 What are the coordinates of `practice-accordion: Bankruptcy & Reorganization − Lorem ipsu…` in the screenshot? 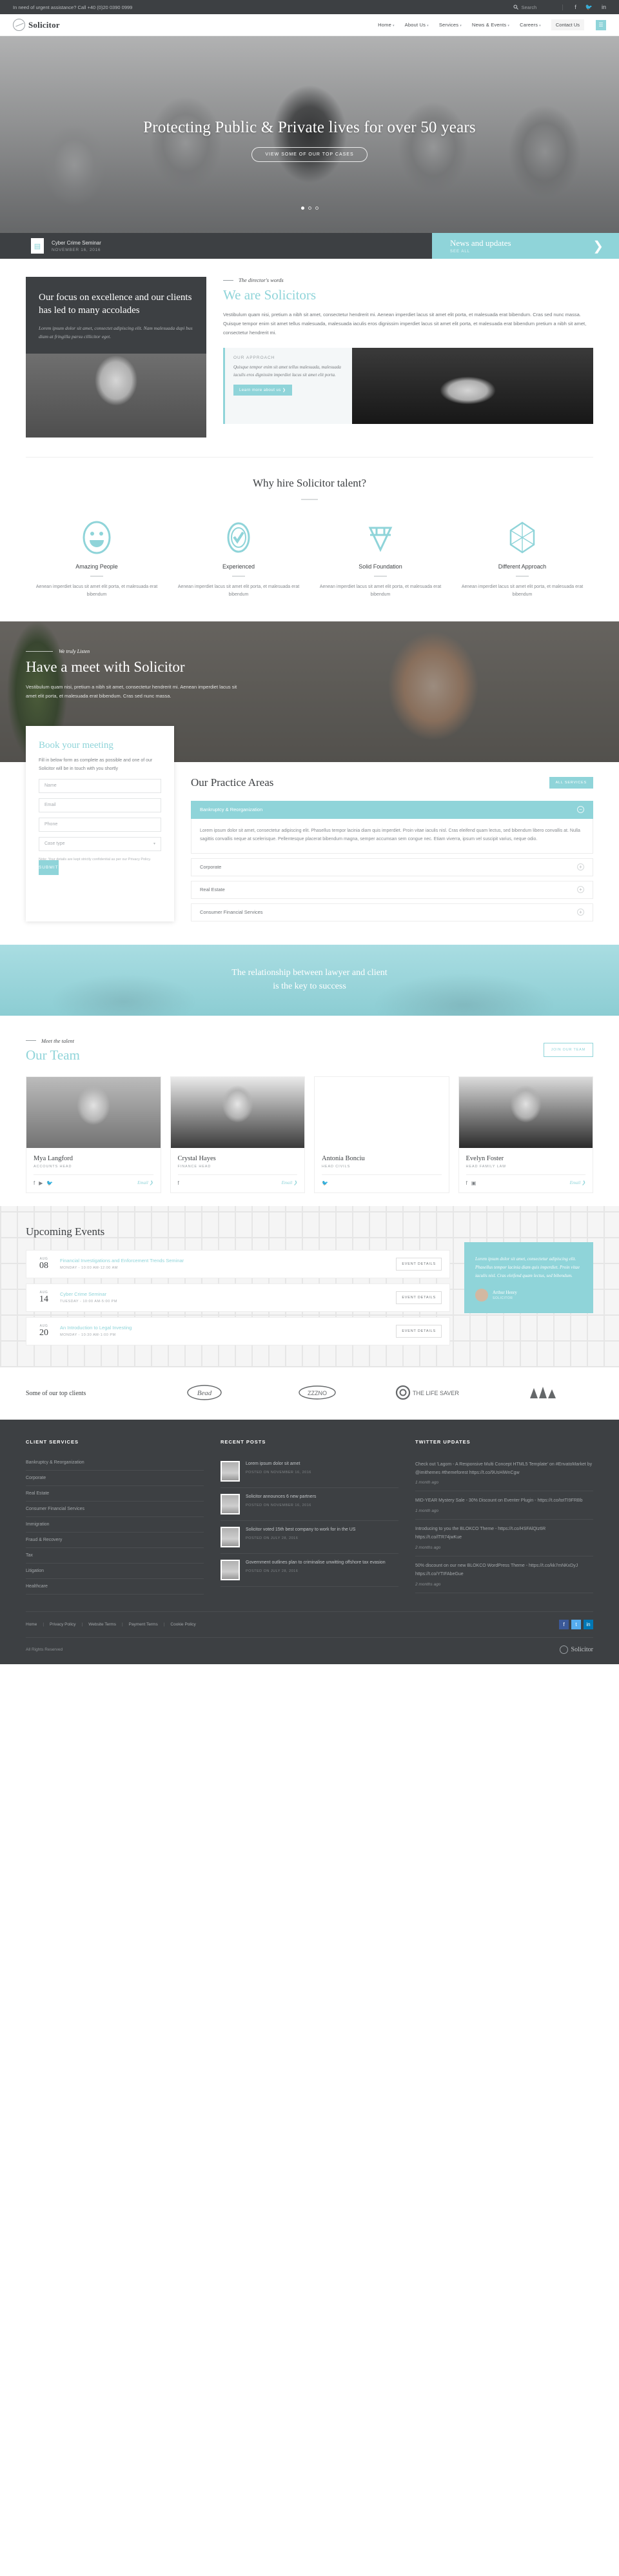 It's located at (392, 860).